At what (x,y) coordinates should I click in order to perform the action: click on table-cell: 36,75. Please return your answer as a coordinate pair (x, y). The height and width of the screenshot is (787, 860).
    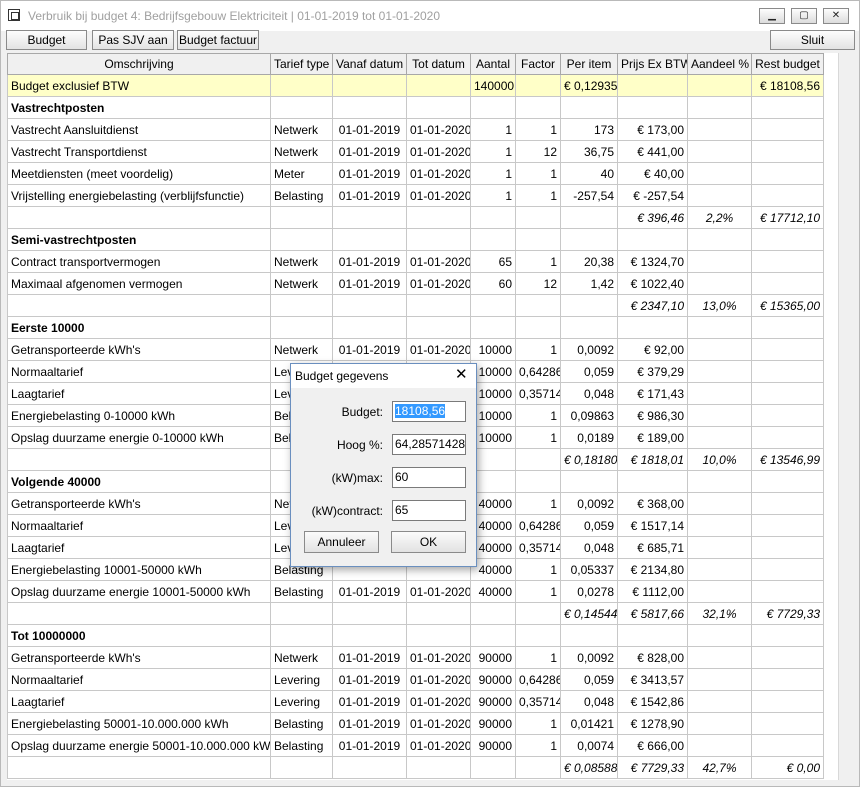
    Looking at the image, I should click on (589, 151).